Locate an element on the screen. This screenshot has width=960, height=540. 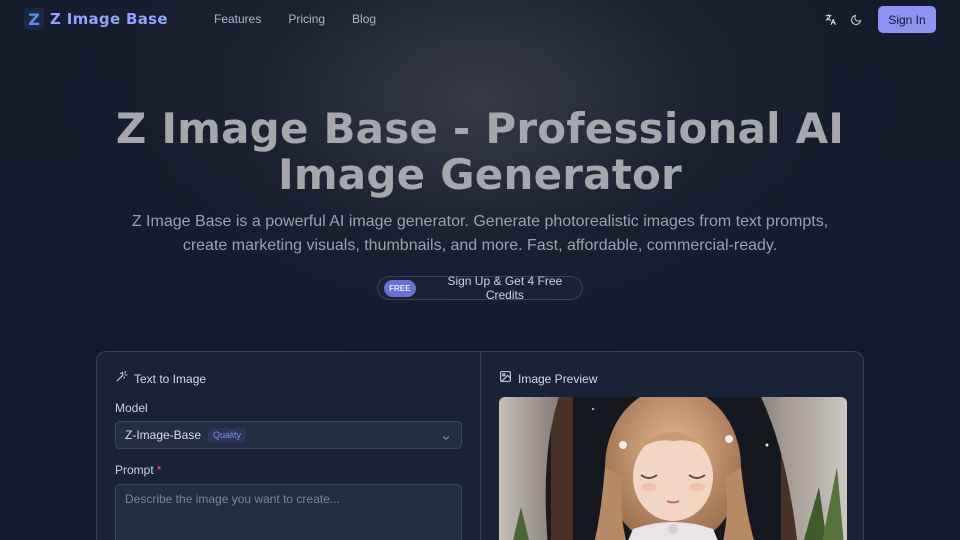
free-credits-cta: FREE Sign Up & Get 4 Free Credits is located at coordinates (480, 288).